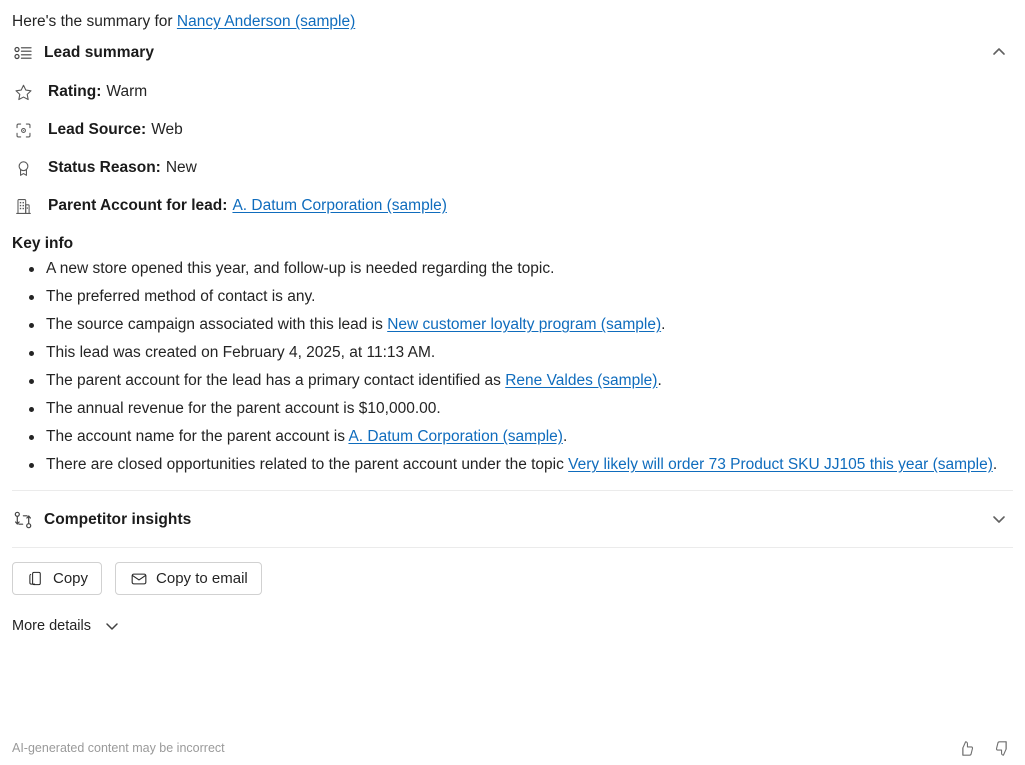 This screenshot has width=1025, height=765. I want to click on key-info-link: Rene Valdes (sample), so click(581, 380).